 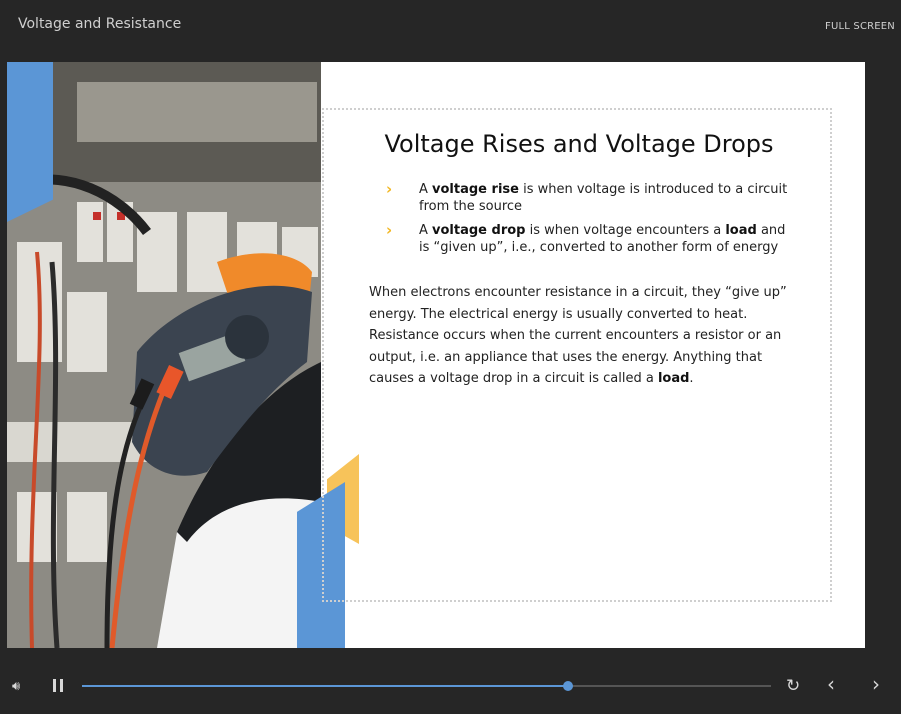 What do you see at coordinates (58, 685) in the screenshot?
I see `pause-icon` at bounding box center [58, 685].